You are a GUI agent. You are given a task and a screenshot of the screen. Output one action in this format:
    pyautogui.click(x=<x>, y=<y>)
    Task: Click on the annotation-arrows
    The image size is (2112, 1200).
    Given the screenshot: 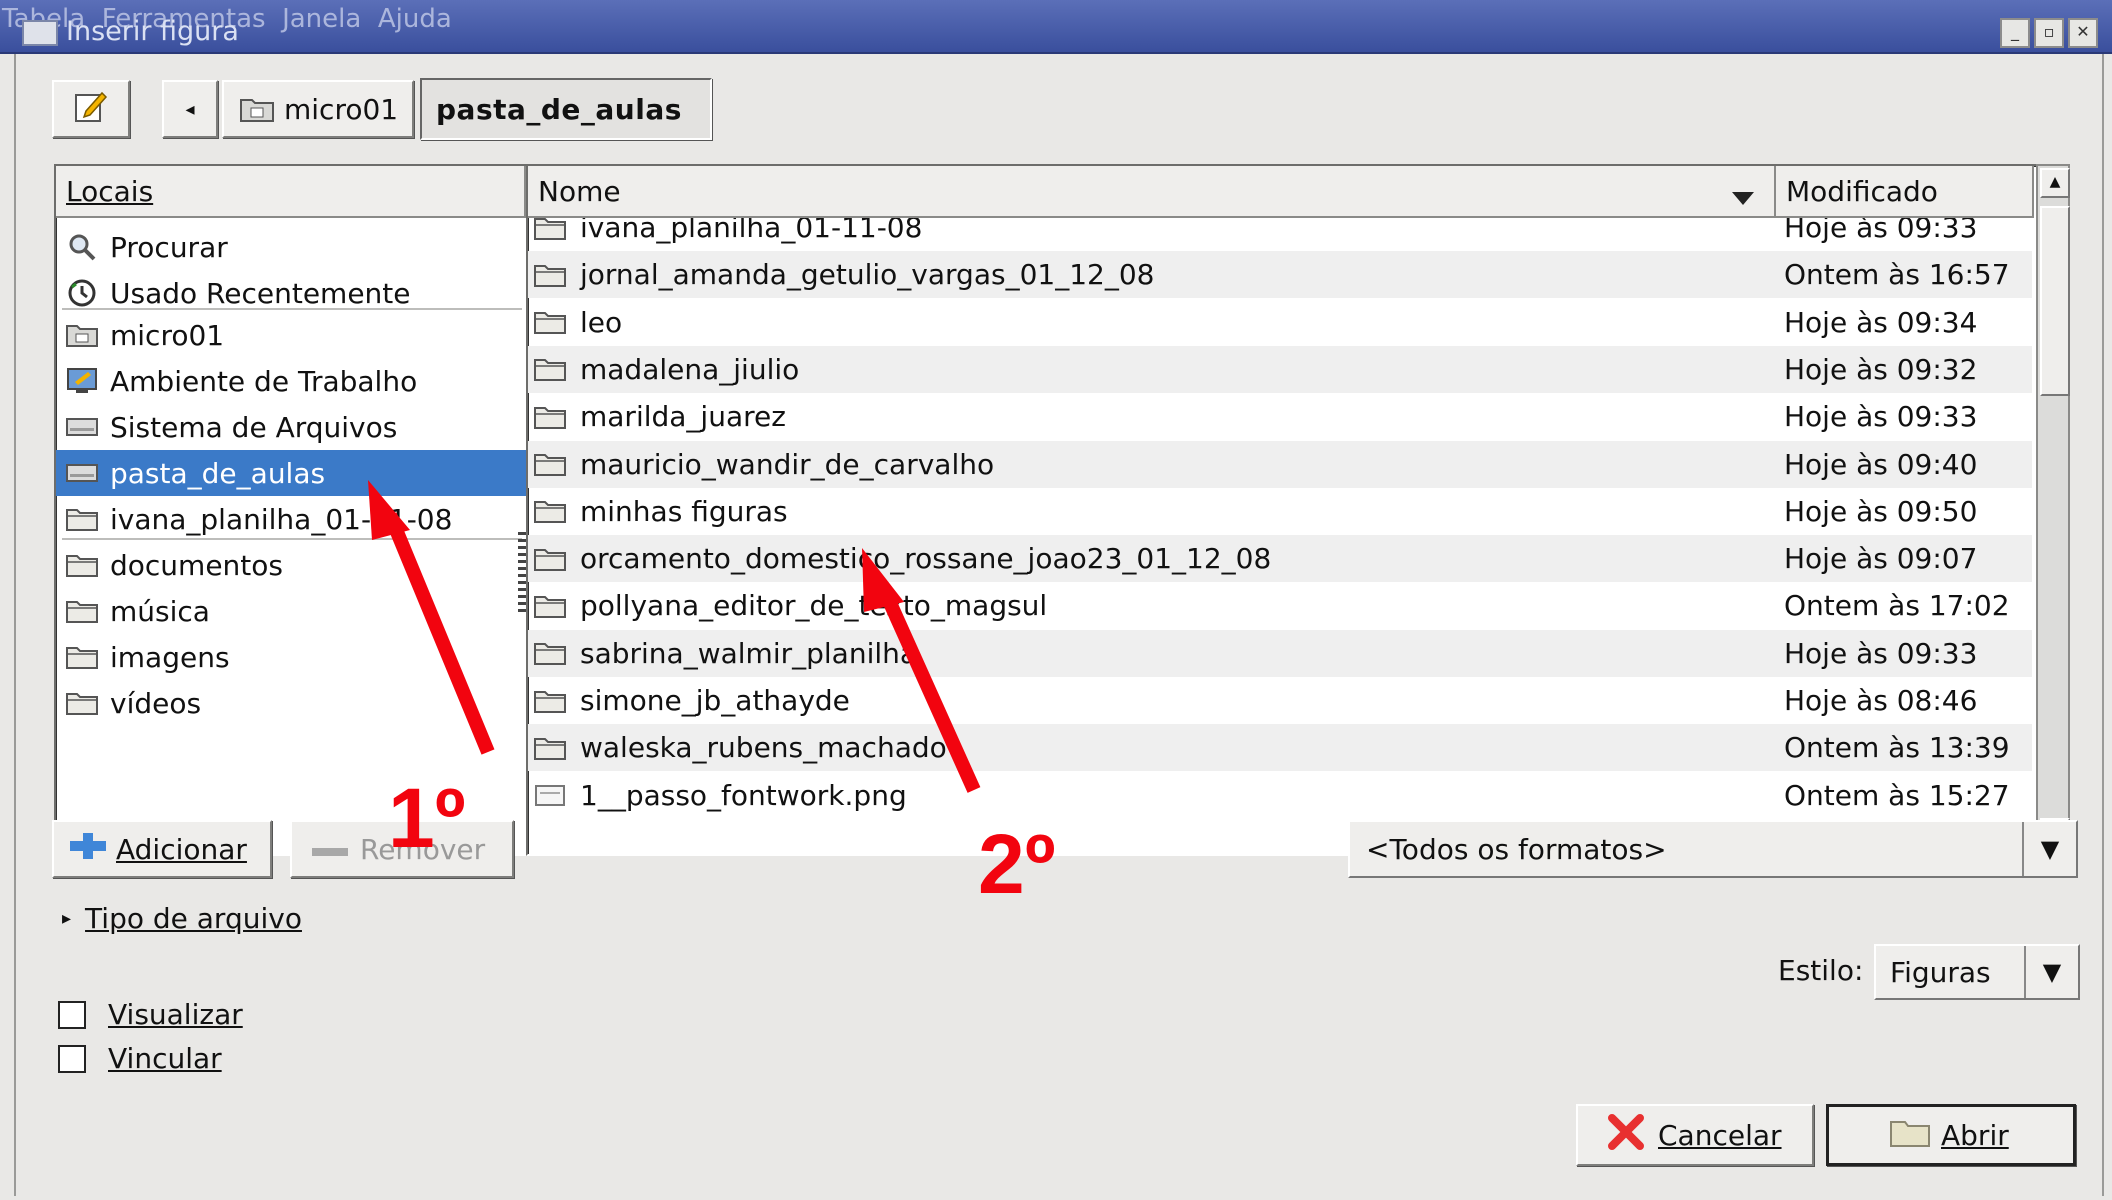 What is the action you would take?
    pyautogui.click(x=674, y=636)
    